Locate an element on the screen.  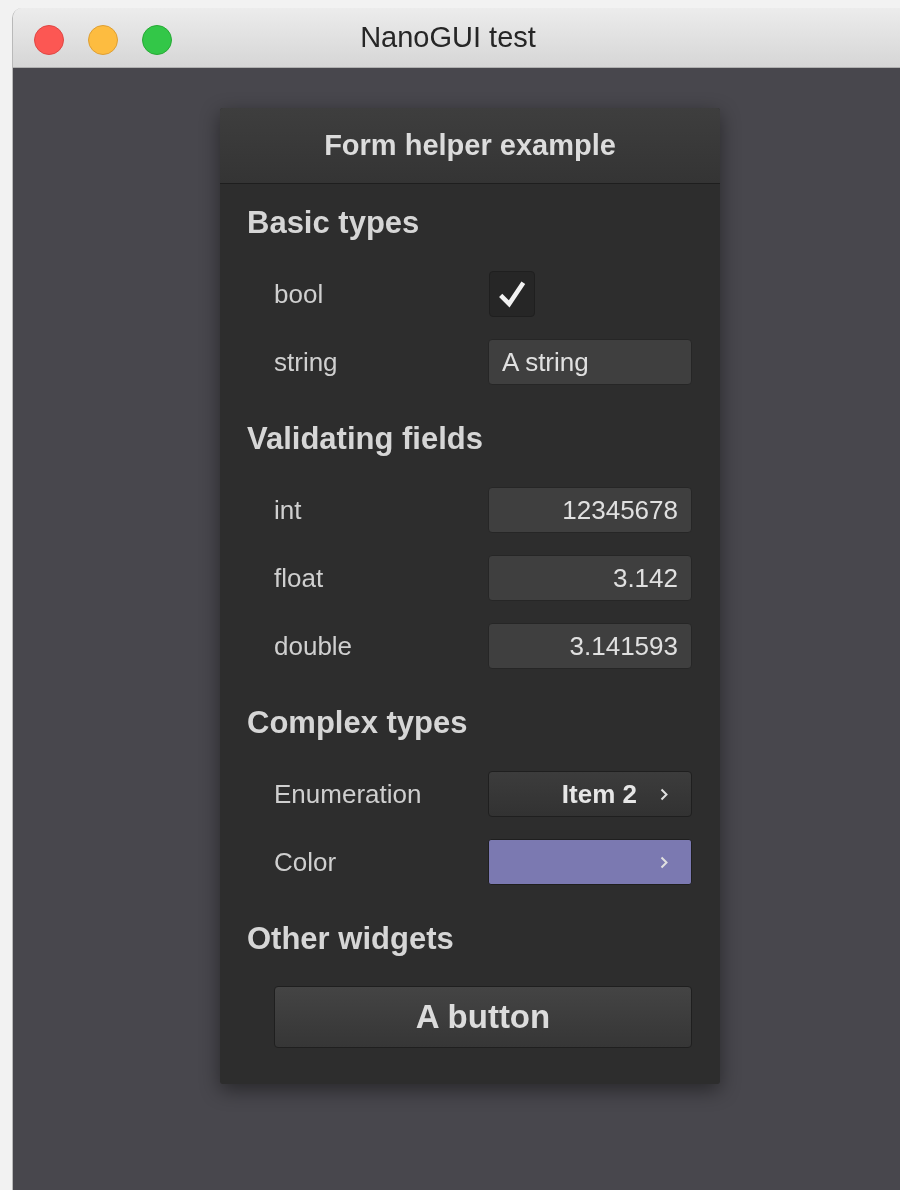
section-heading: Validating fields is located at coordinates (365, 439).